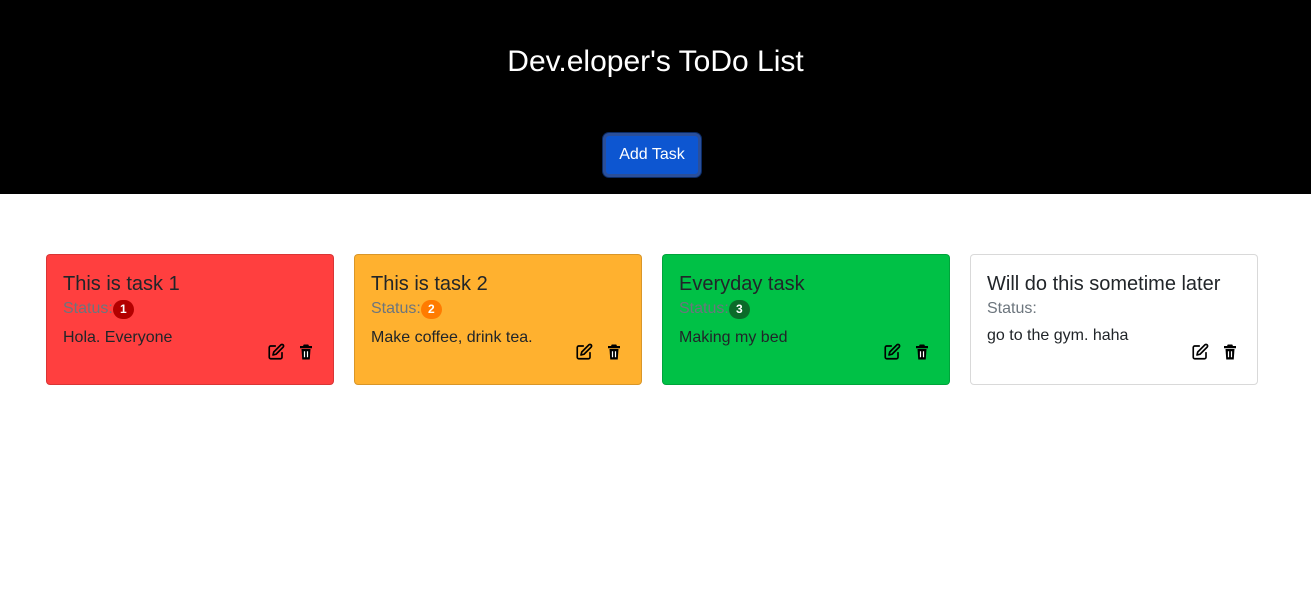 The height and width of the screenshot is (616, 1311). I want to click on task-card: Everyday task Status: 3 Making my bed, so click(806, 319).